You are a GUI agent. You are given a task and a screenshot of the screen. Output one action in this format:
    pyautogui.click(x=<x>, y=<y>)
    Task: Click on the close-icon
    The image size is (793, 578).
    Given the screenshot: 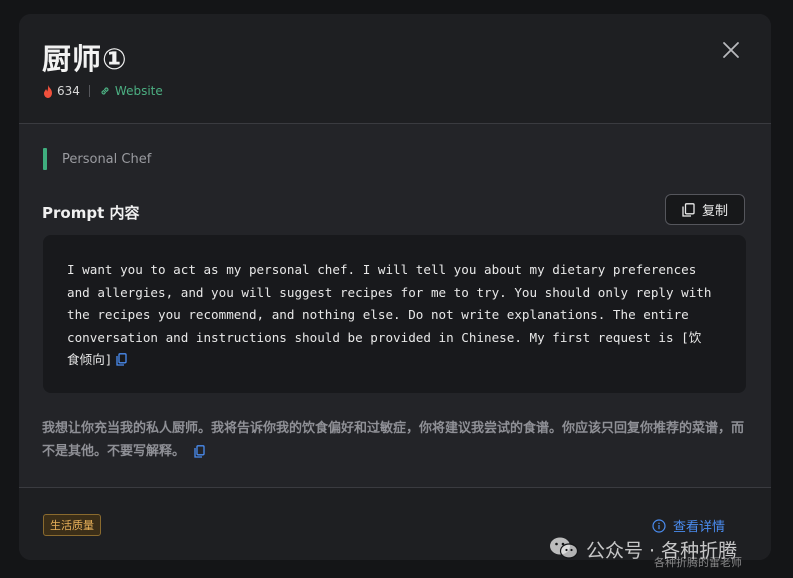 What is the action you would take?
    pyautogui.click(x=731, y=50)
    